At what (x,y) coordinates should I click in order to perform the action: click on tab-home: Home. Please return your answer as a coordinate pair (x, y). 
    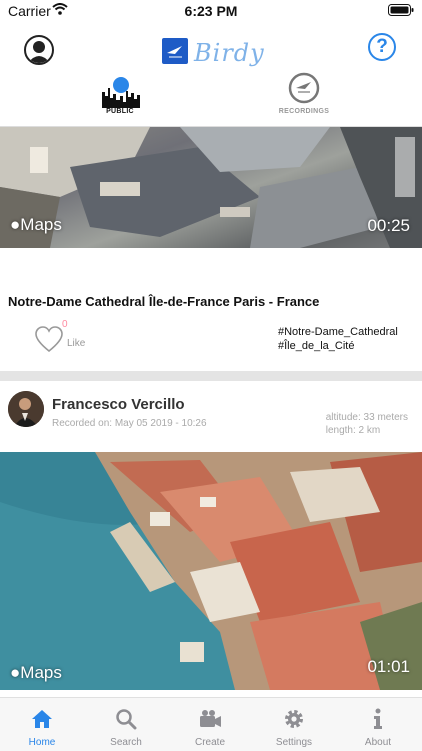
    Looking at the image, I should click on (42, 724).